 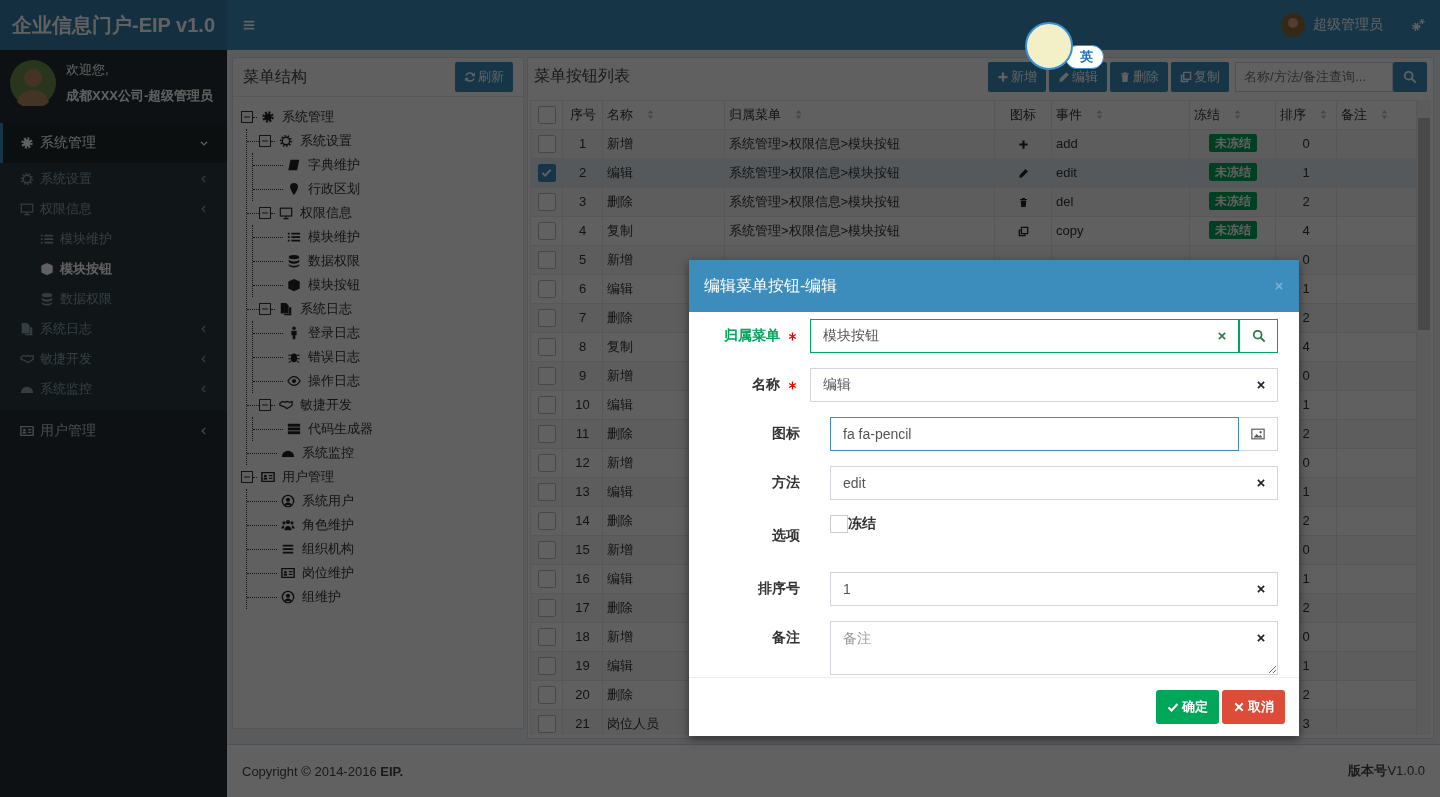 What do you see at coordinates (113, 269) in the screenshot?
I see `sidebar-menu-item: 模块按钮` at bounding box center [113, 269].